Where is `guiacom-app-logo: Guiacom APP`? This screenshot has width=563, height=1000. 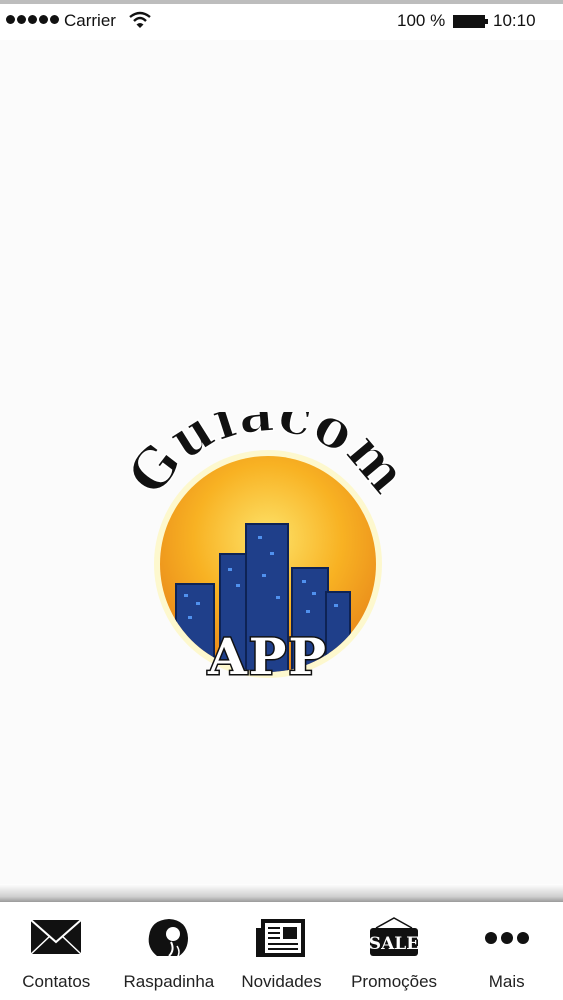
guiacom-app-logo: Guiacom APP is located at coordinates (268, 550).